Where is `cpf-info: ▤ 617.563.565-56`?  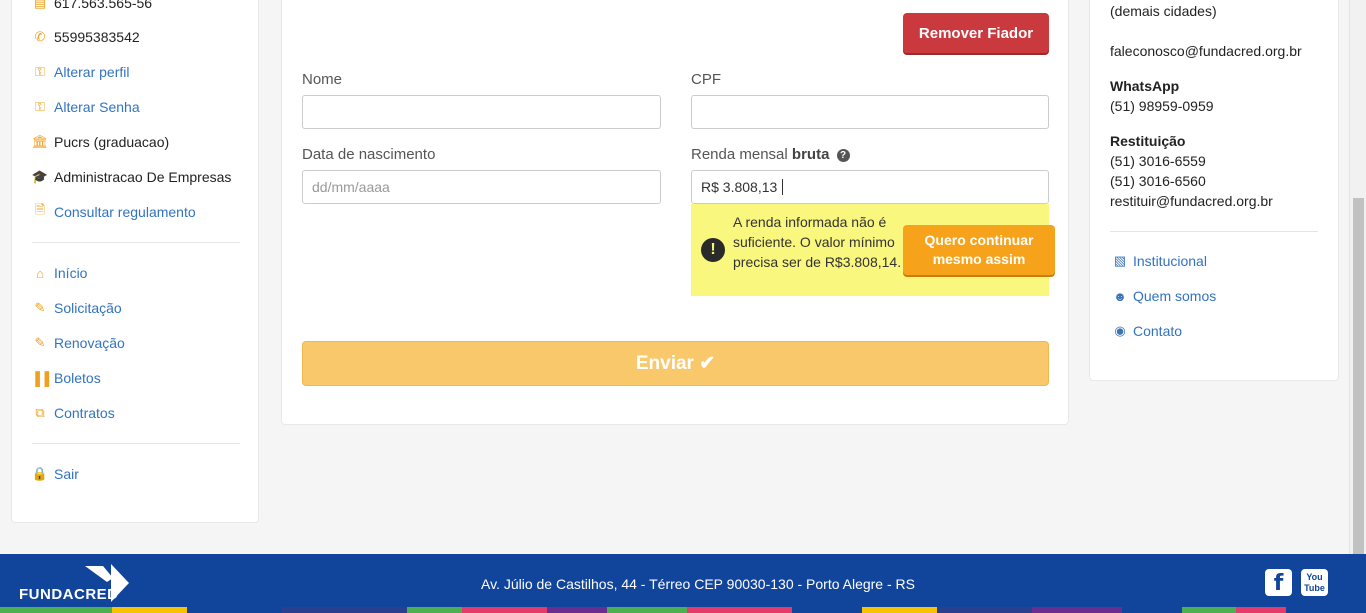
cpf-info: ▤ 617.563.565-56 is located at coordinates (92, 6).